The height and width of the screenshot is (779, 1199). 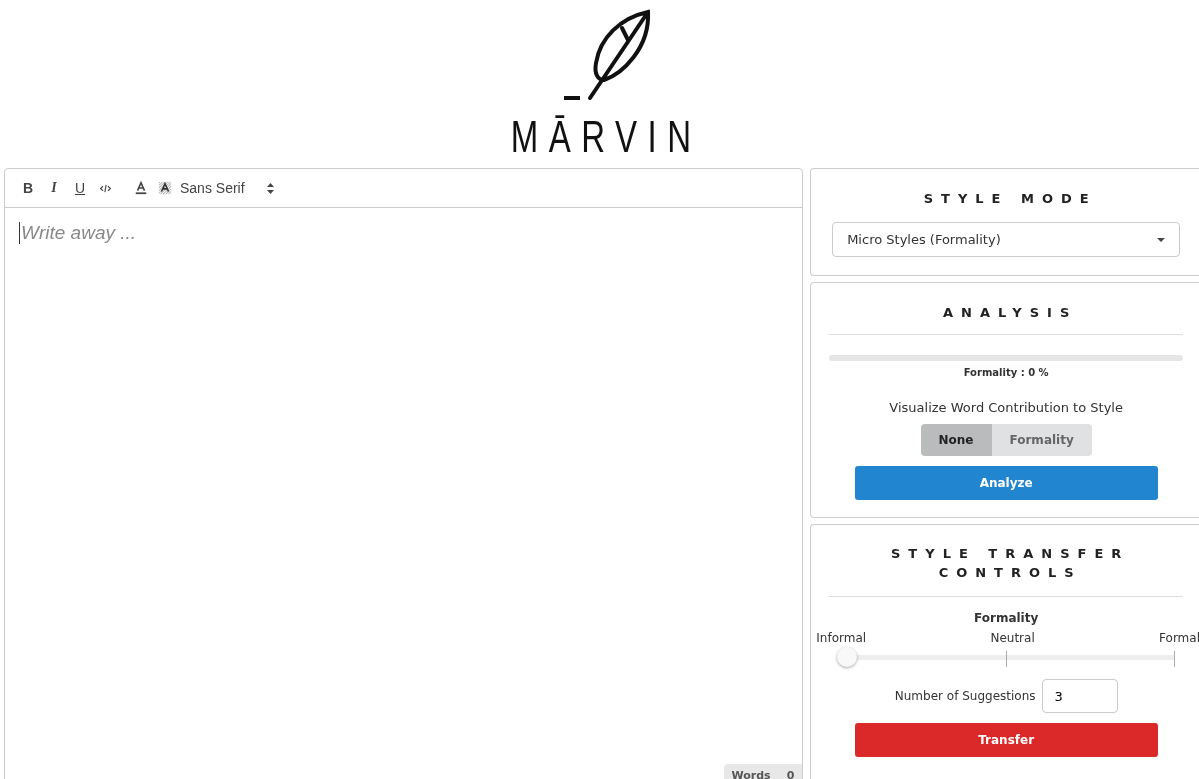 What do you see at coordinates (965, 696) in the screenshot?
I see `suggestions-label: Number of Suggestions` at bounding box center [965, 696].